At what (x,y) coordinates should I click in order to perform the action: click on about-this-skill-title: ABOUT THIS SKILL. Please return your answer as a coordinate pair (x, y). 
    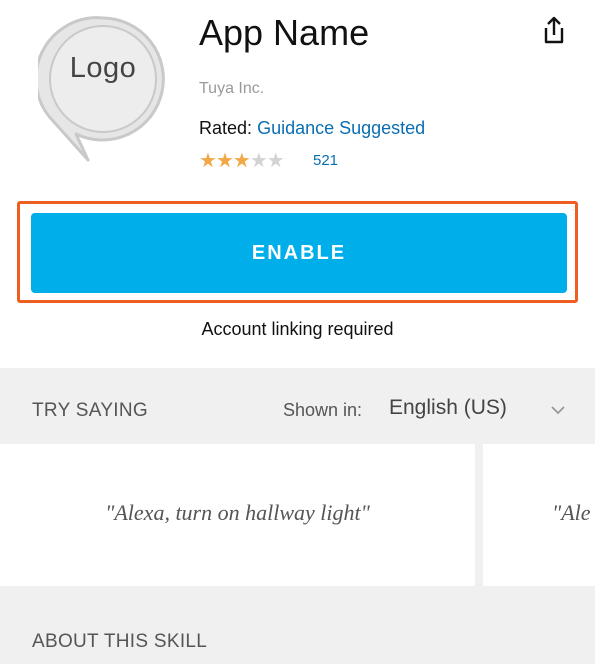
    Looking at the image, I should click on (119, 642).